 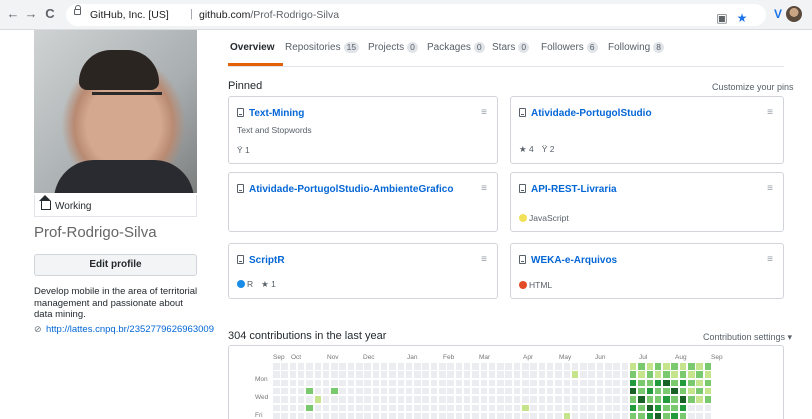 What do you see at coordinates (526, 149) in the screenshot?
I see `star-count: ★ 4` at bounding box center [526, 149].